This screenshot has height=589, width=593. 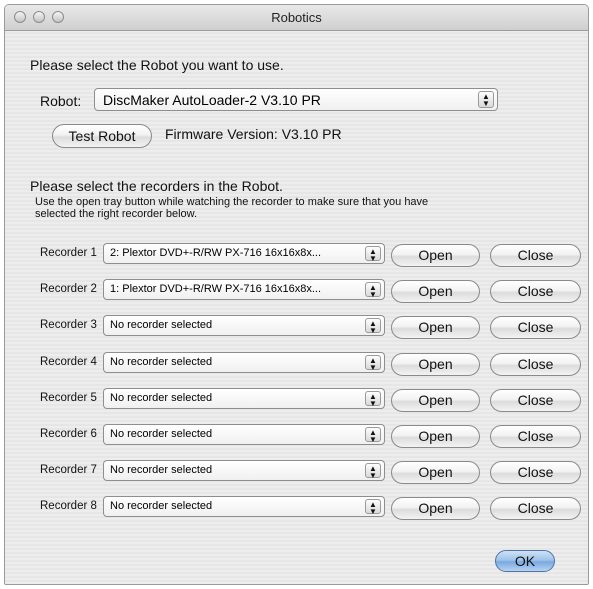 I want to click on recorder-label: Recorder 1, so click(x=68, y=253).